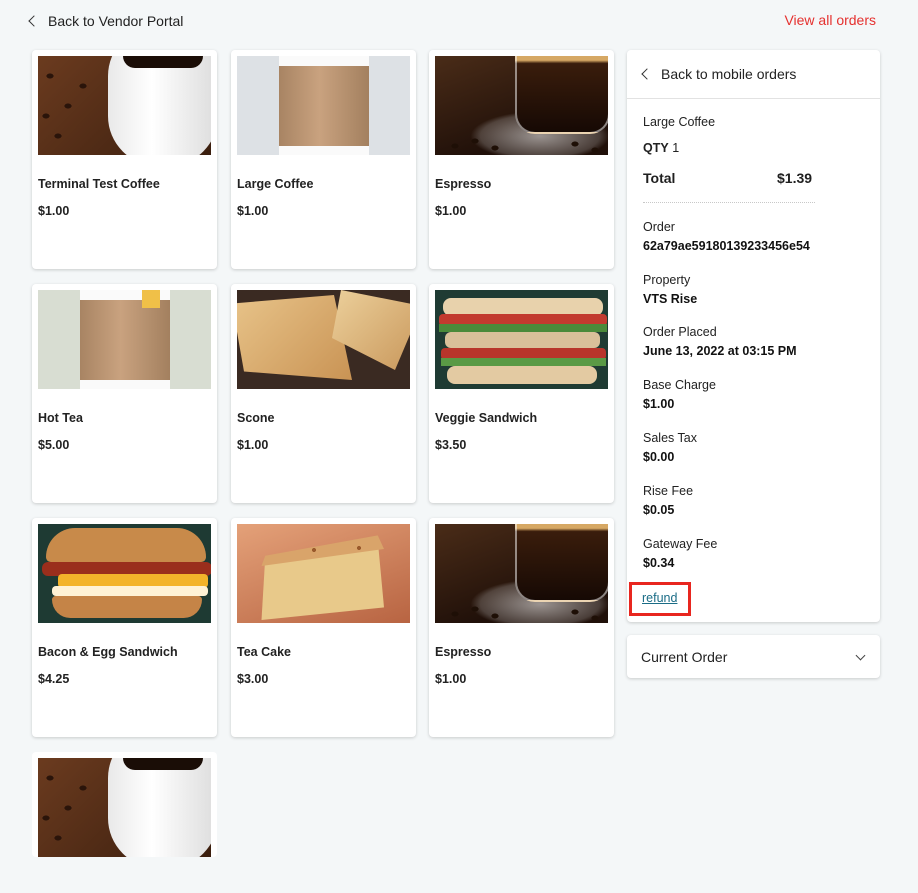 This screenshot has height=893, width=918. Describe the element at coordinates (679, 394) in the screenshot. I see `base-charge-field: Base Charge $1.00` at that location.